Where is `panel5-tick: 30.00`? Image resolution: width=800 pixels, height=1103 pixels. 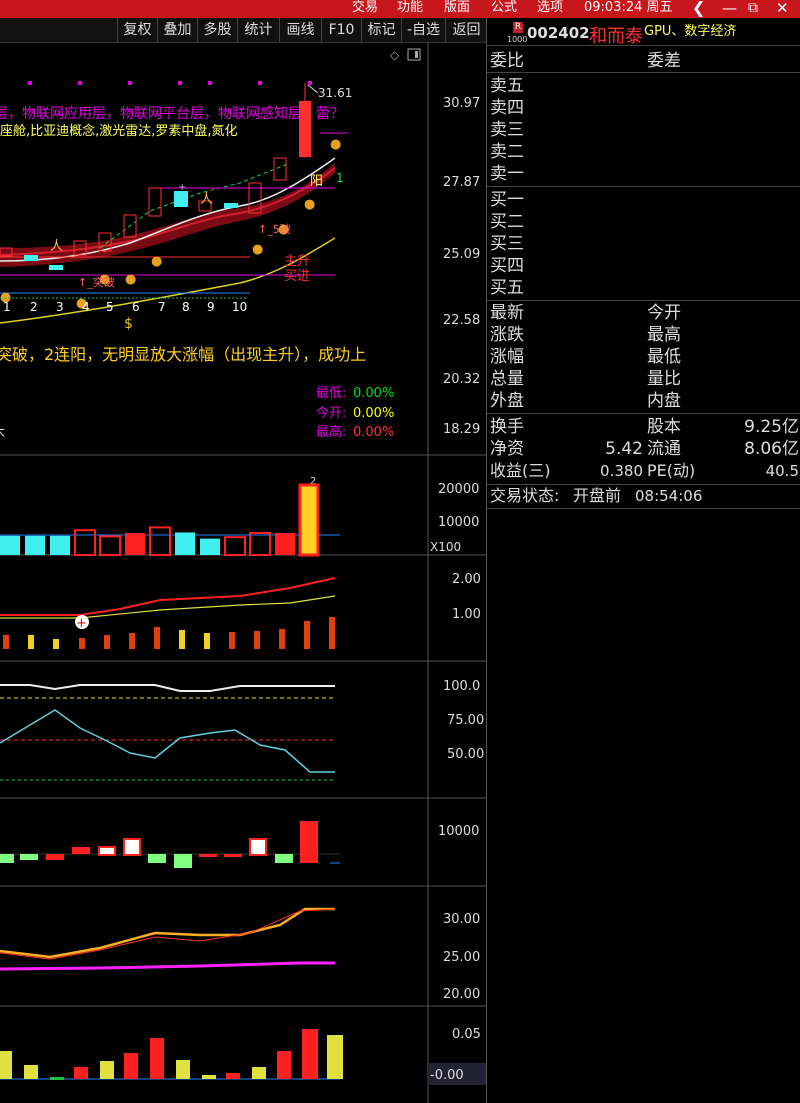
panel5-tick: 30.00 is located at coordinates (461, 919).